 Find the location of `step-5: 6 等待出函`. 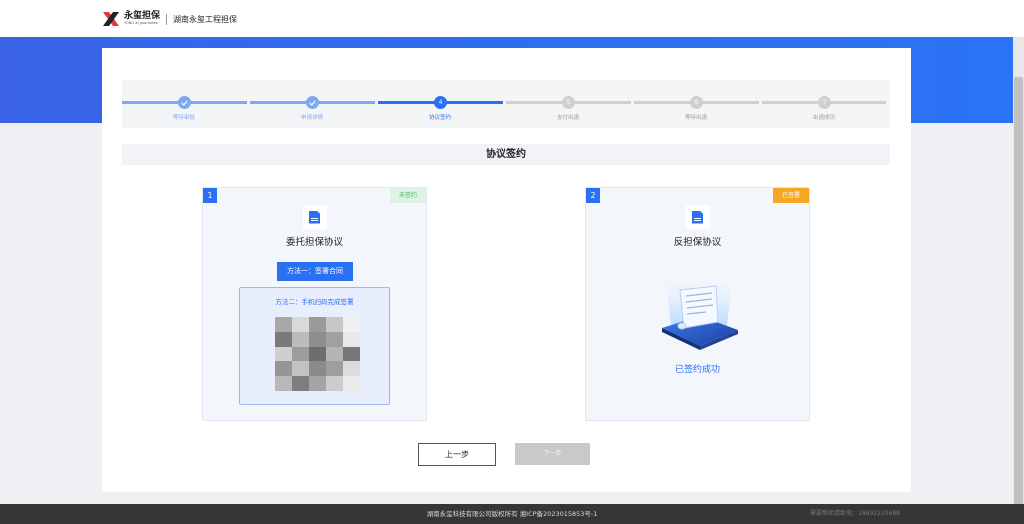

step-5: 6 等待出函 is located at coordinates (698, 104).